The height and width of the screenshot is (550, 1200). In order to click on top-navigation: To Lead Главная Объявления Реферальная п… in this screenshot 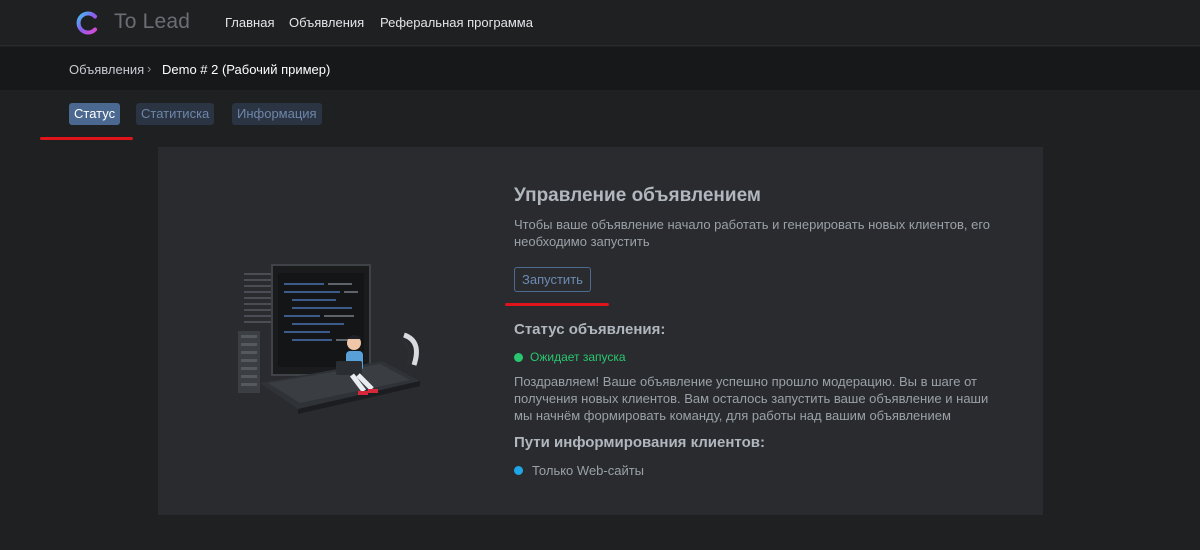, I will do `click(600, 23)`.